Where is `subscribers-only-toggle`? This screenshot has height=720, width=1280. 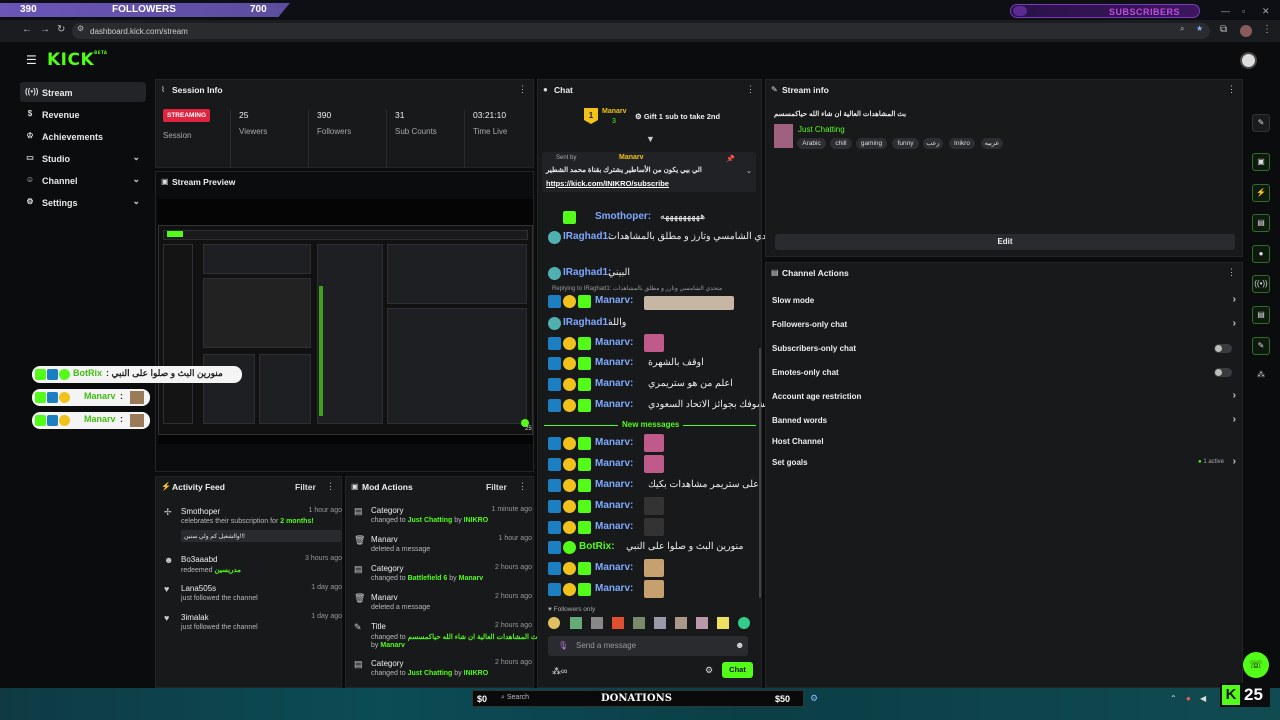
subscribers-only-toggle is located at coordinates (1223, 348).